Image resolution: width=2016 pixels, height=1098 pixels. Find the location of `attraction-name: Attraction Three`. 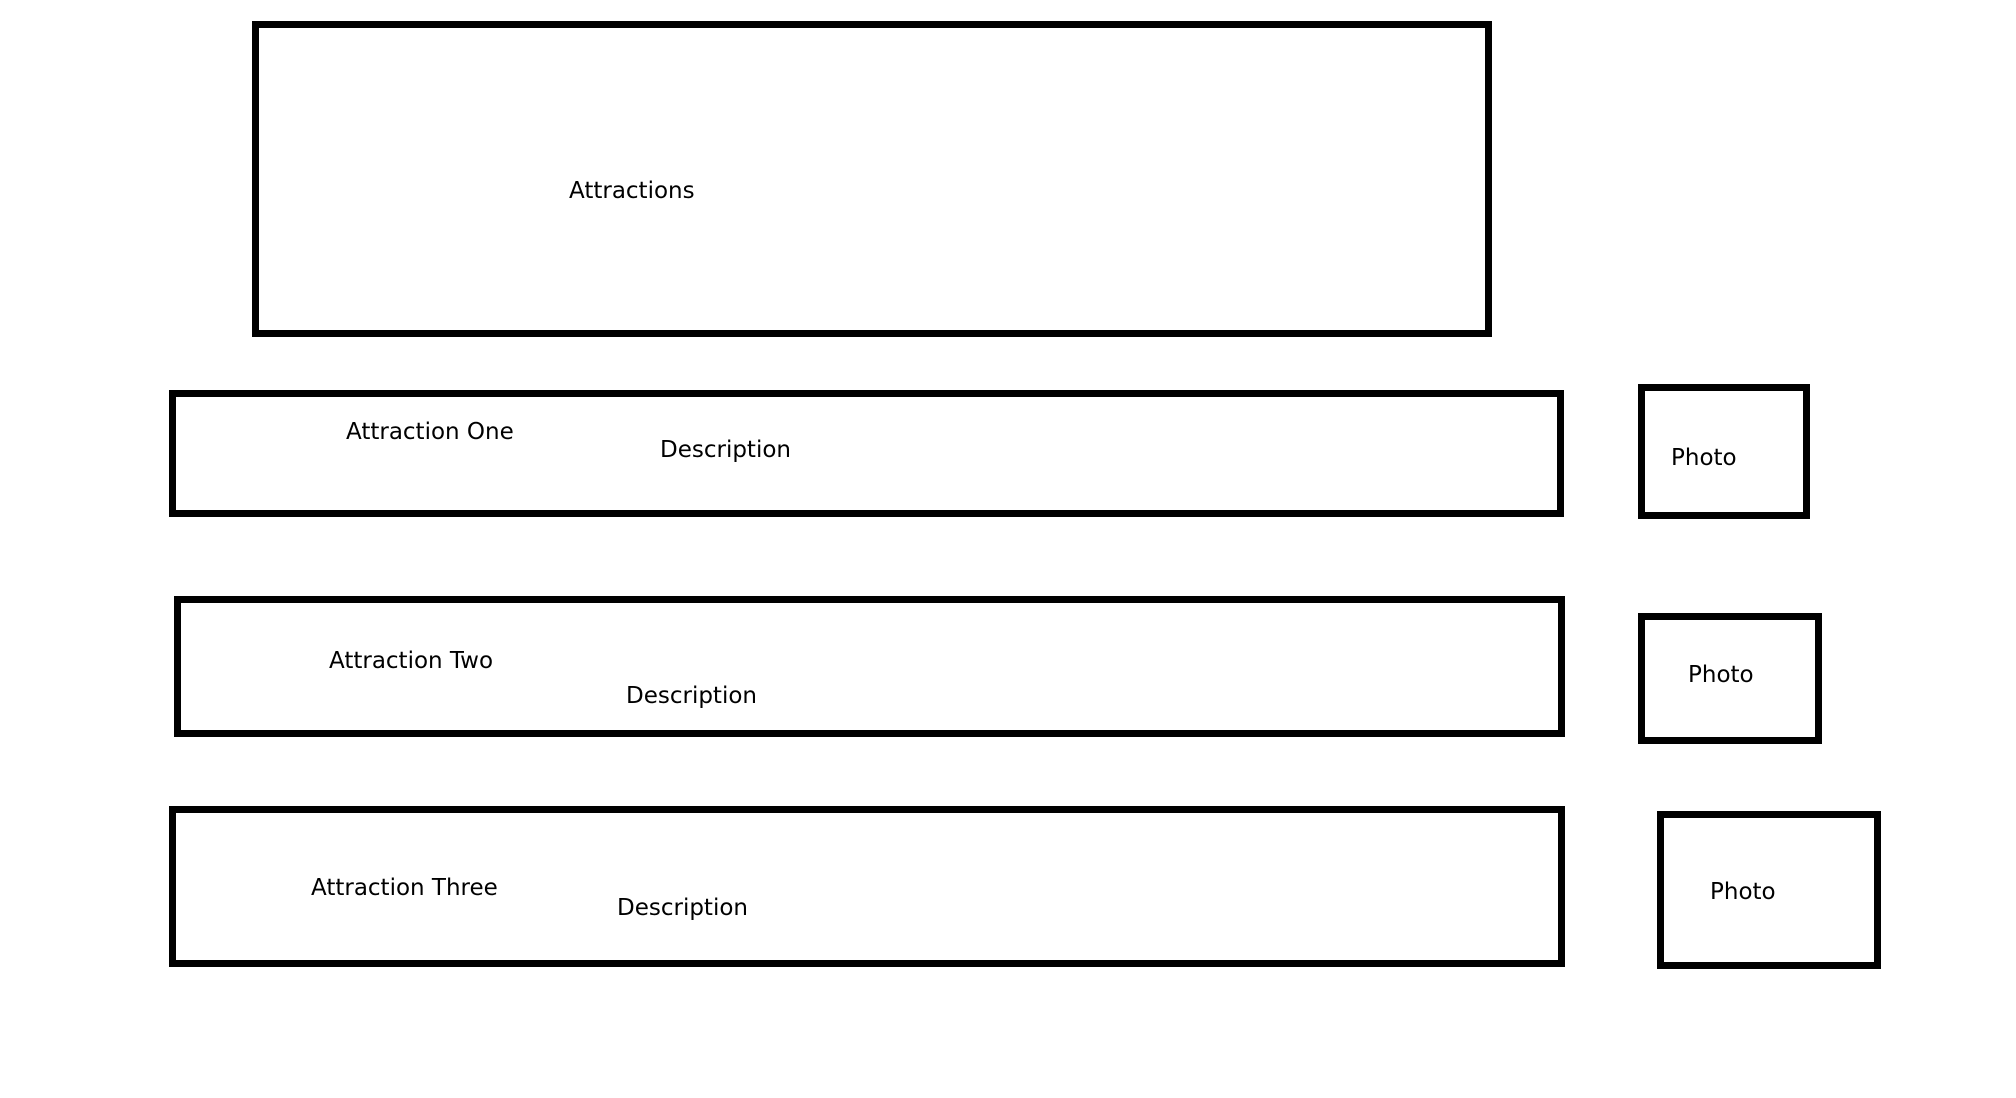

attraction-name: Attraction Three is located at coordinates (404, 888).